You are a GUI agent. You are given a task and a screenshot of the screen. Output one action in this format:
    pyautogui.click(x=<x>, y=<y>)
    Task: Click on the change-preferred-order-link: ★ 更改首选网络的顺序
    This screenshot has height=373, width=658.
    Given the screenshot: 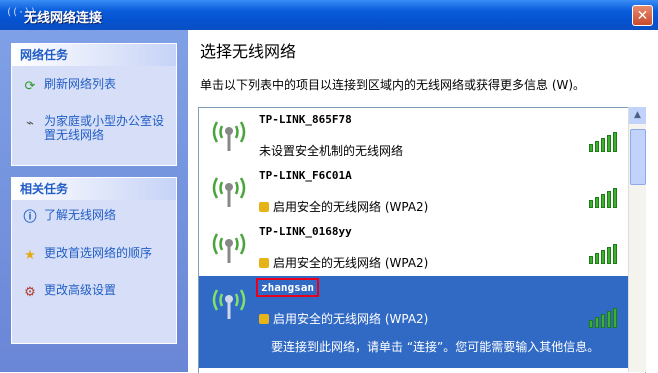 What is the action you would take?
    pyautogui.click(x=94, y=255)
    